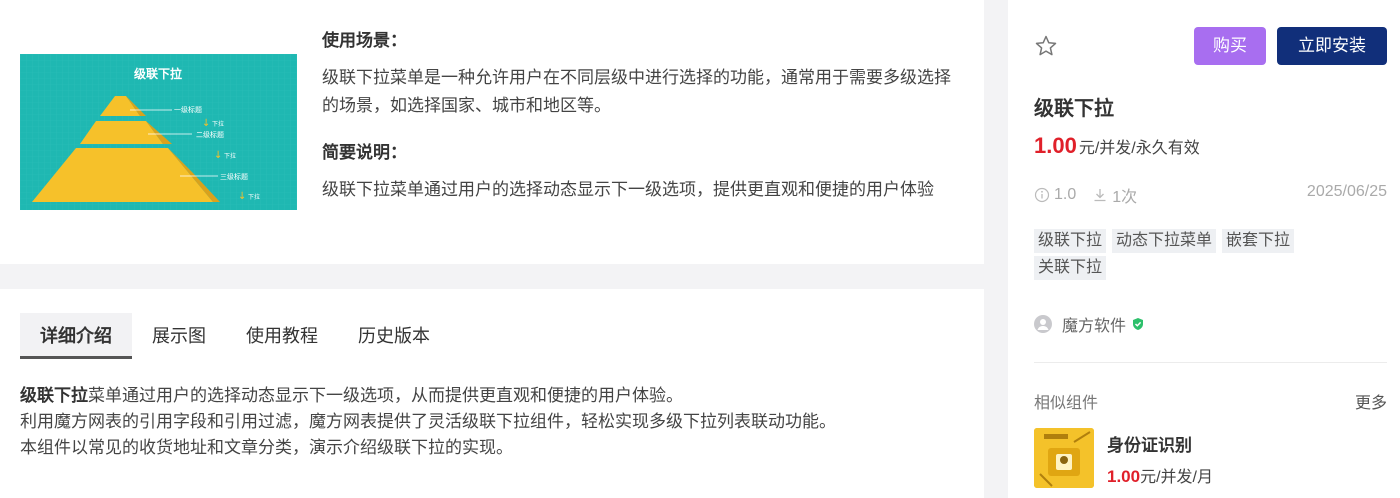 This screenshot has height=498, width=1400. Describe the element at coordinates (1149, 443) in the screenshot. I see `similar-item-name: 身份证识别` at that location.